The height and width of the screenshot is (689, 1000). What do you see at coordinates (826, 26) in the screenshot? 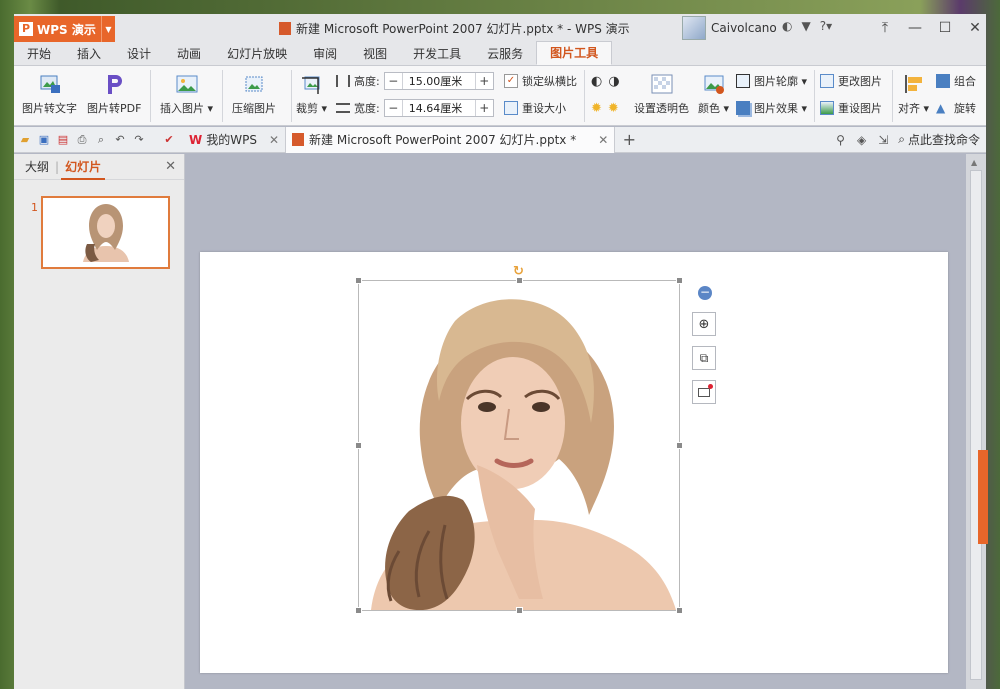
I see `help-icon: ?▾` at bounding box center [826, 26].